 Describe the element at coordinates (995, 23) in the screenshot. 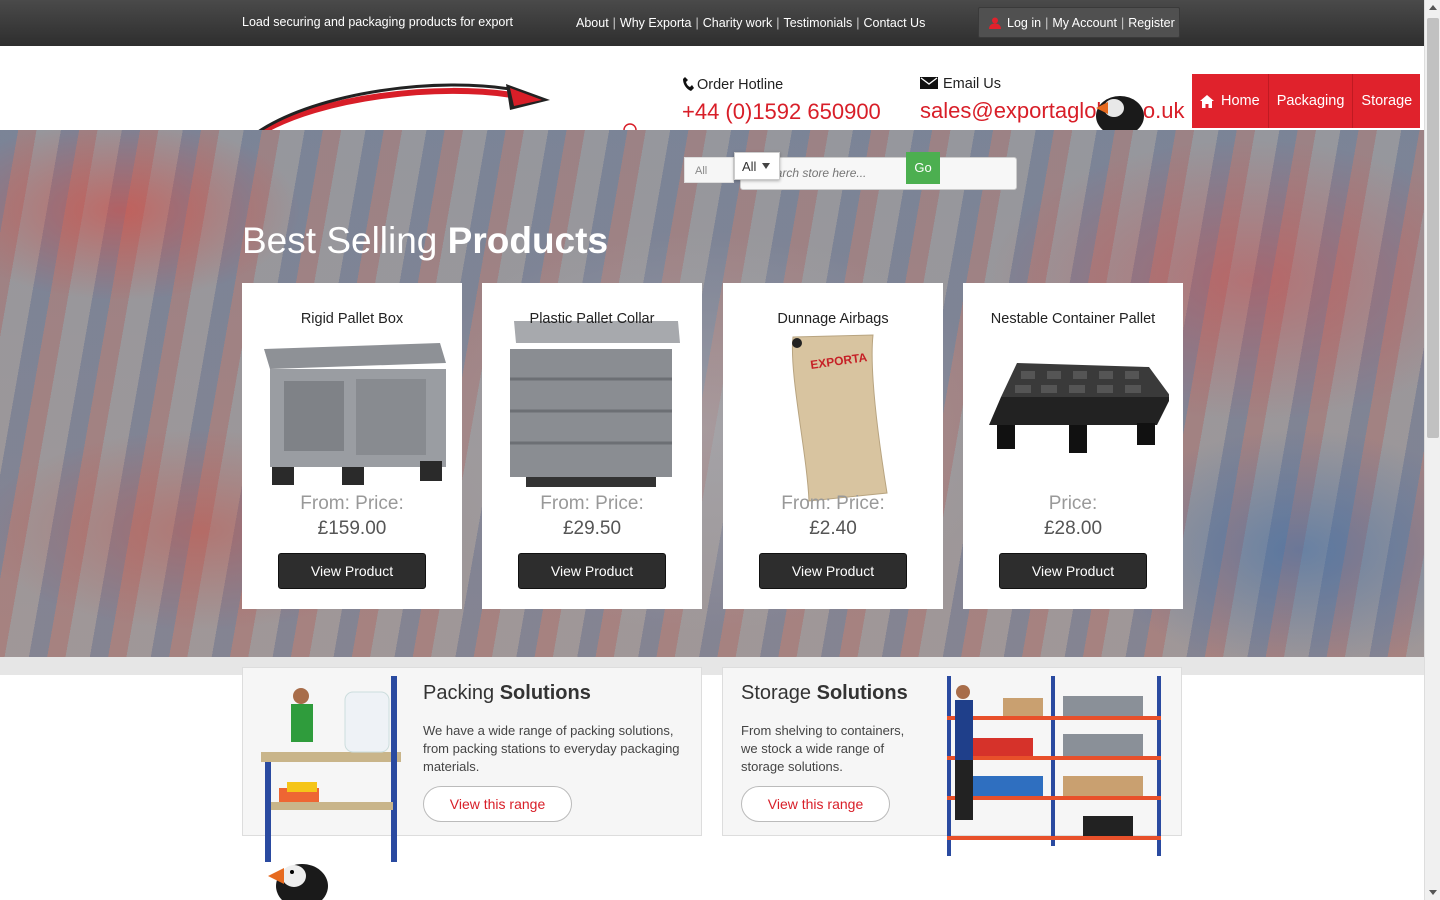

I see `user-icon` at that location.